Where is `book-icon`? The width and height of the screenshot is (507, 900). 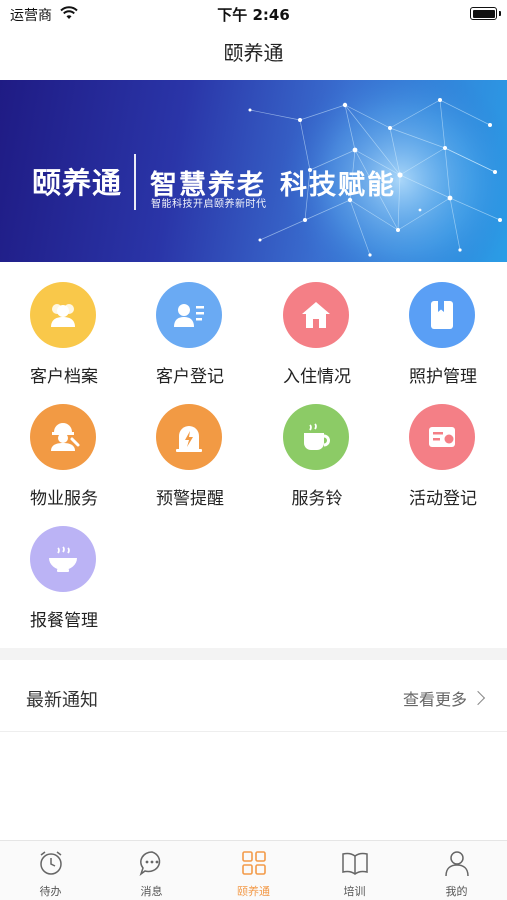
book-icon is located at coordinates (442, 315).